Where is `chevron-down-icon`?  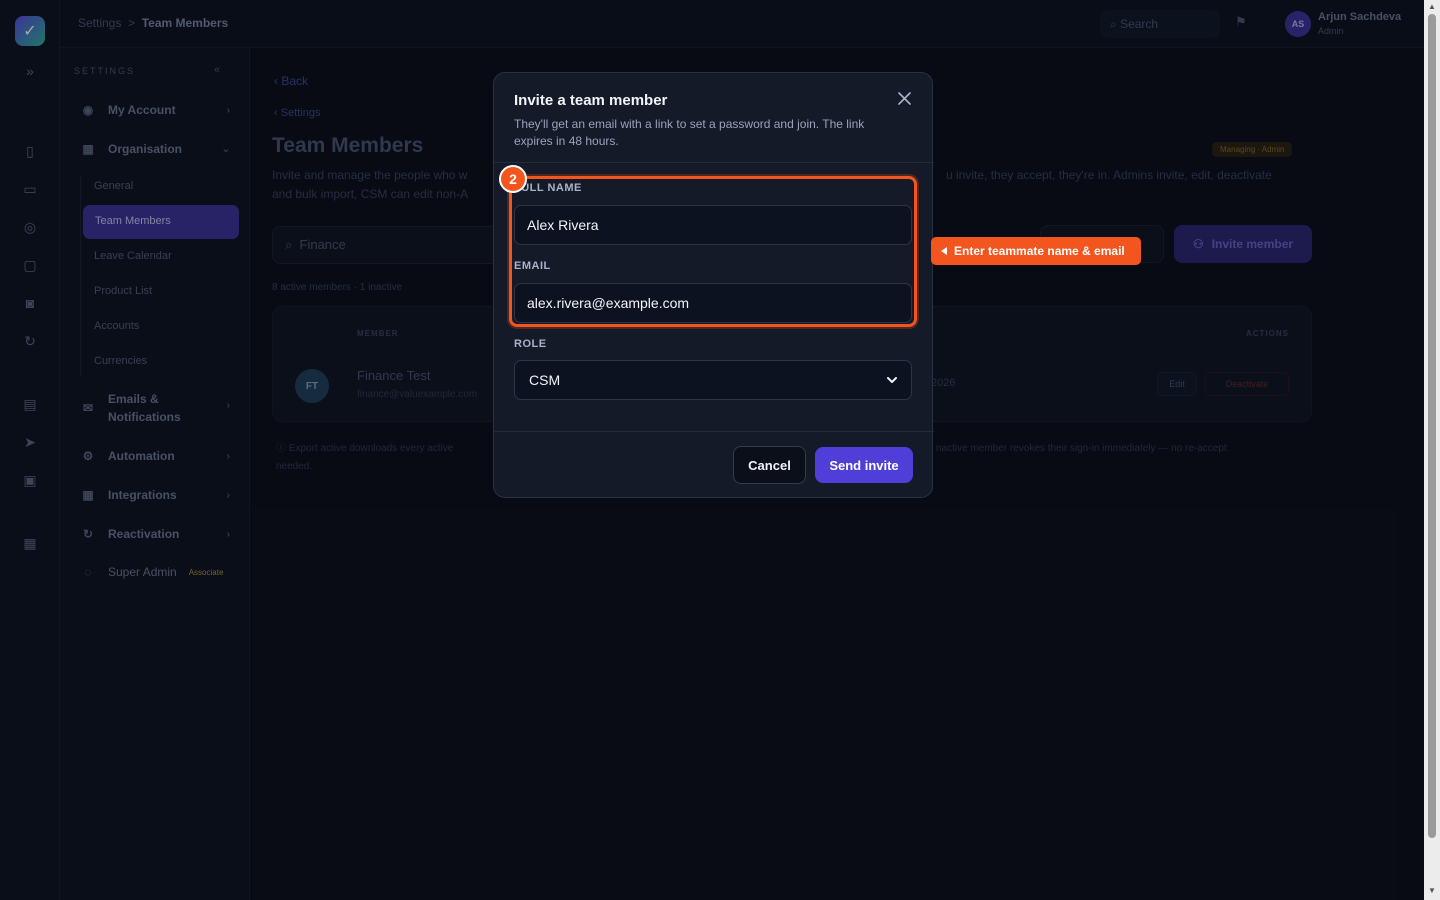 chevron-down-icon is located at coordinates (892, 380).